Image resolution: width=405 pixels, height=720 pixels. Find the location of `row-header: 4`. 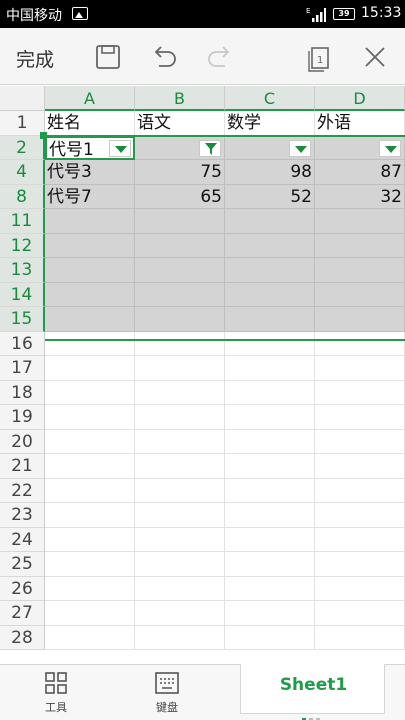

row-header: 4 is located at coordinates (22, 172).